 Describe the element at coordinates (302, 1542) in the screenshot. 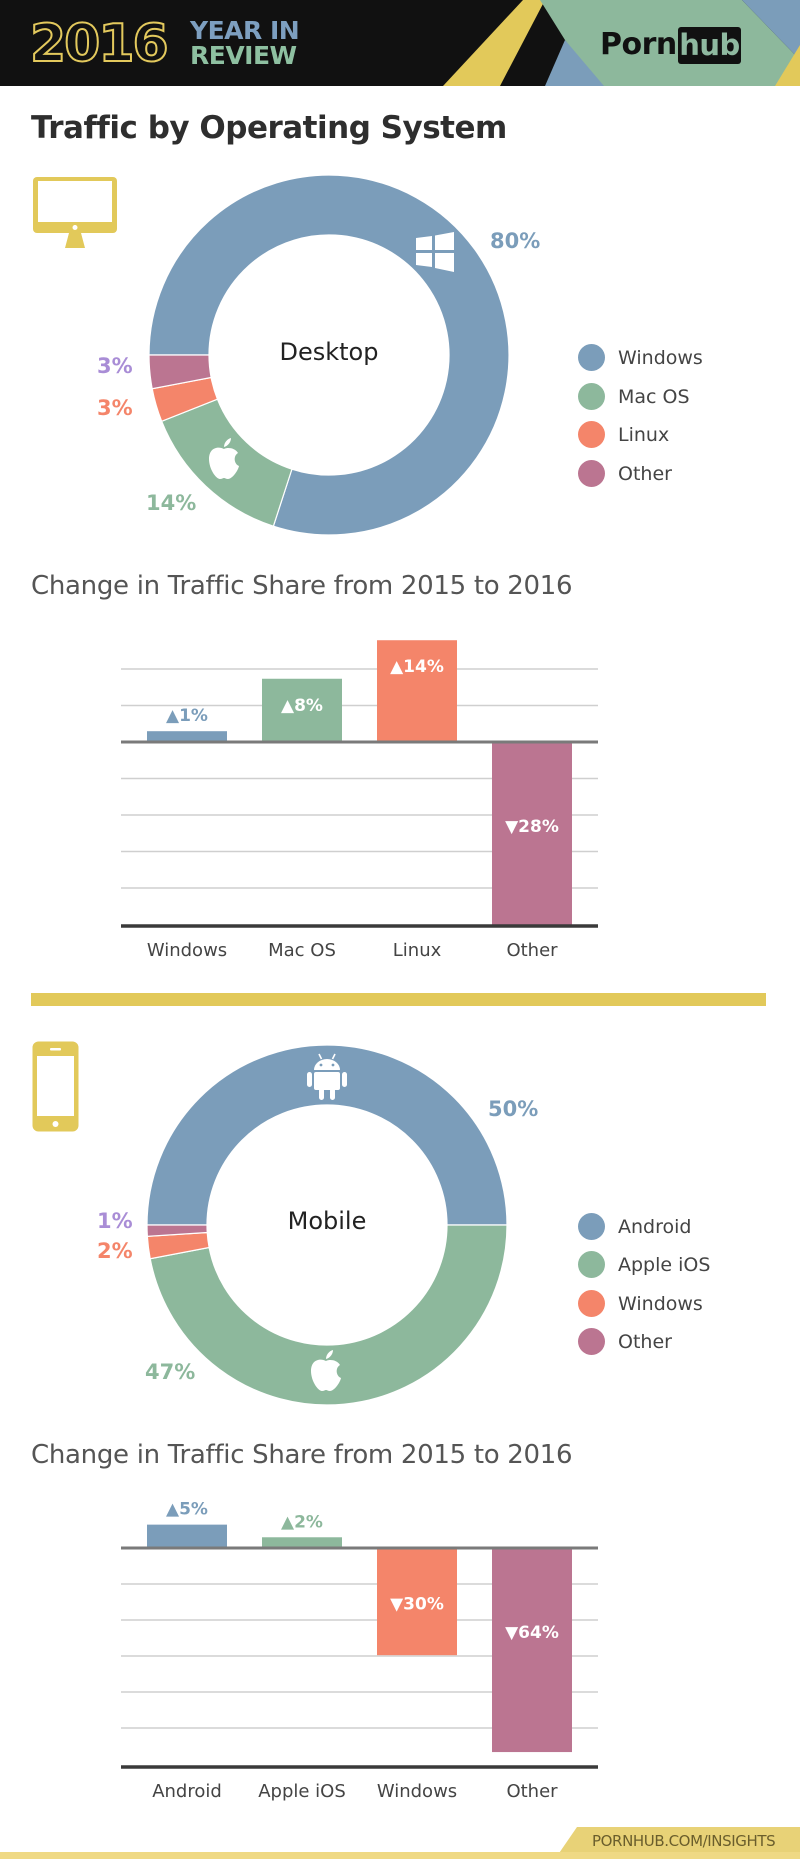

I see `bar-apple-ios` at that location.